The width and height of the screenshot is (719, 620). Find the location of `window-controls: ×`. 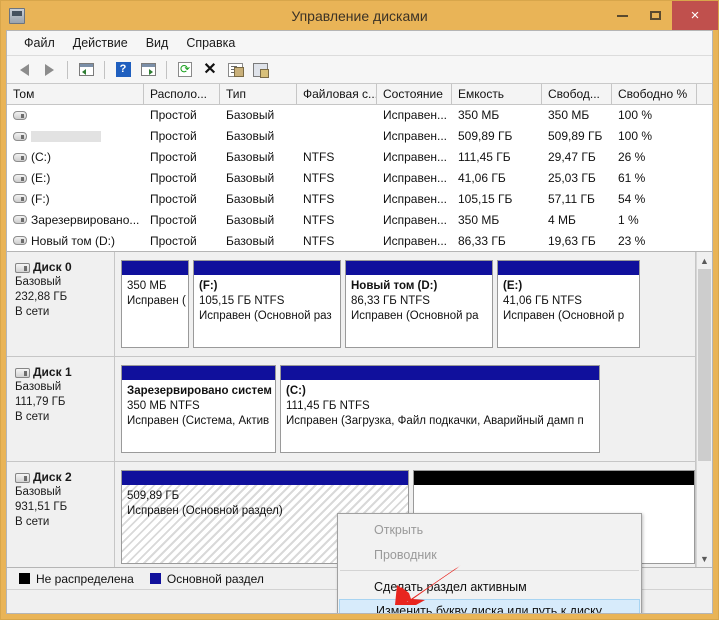

window-controls: × is located at coordinates (662, 15).